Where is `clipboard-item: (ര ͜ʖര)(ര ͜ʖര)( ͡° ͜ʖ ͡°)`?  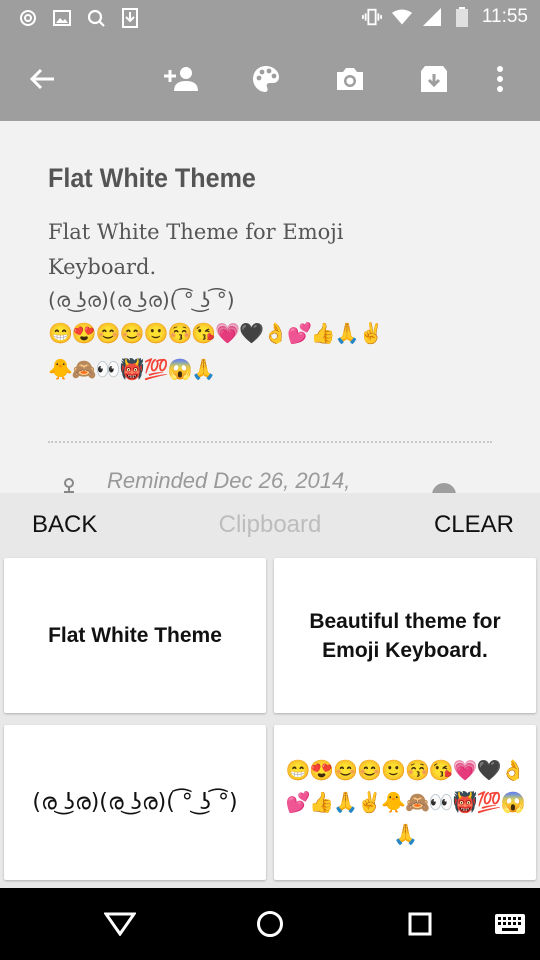 clipboard-item: (ര ͜ʖര)(ര ͜ʖര)( ͡° ͜ʖ ͡°) is located at coordinates (135, 802).